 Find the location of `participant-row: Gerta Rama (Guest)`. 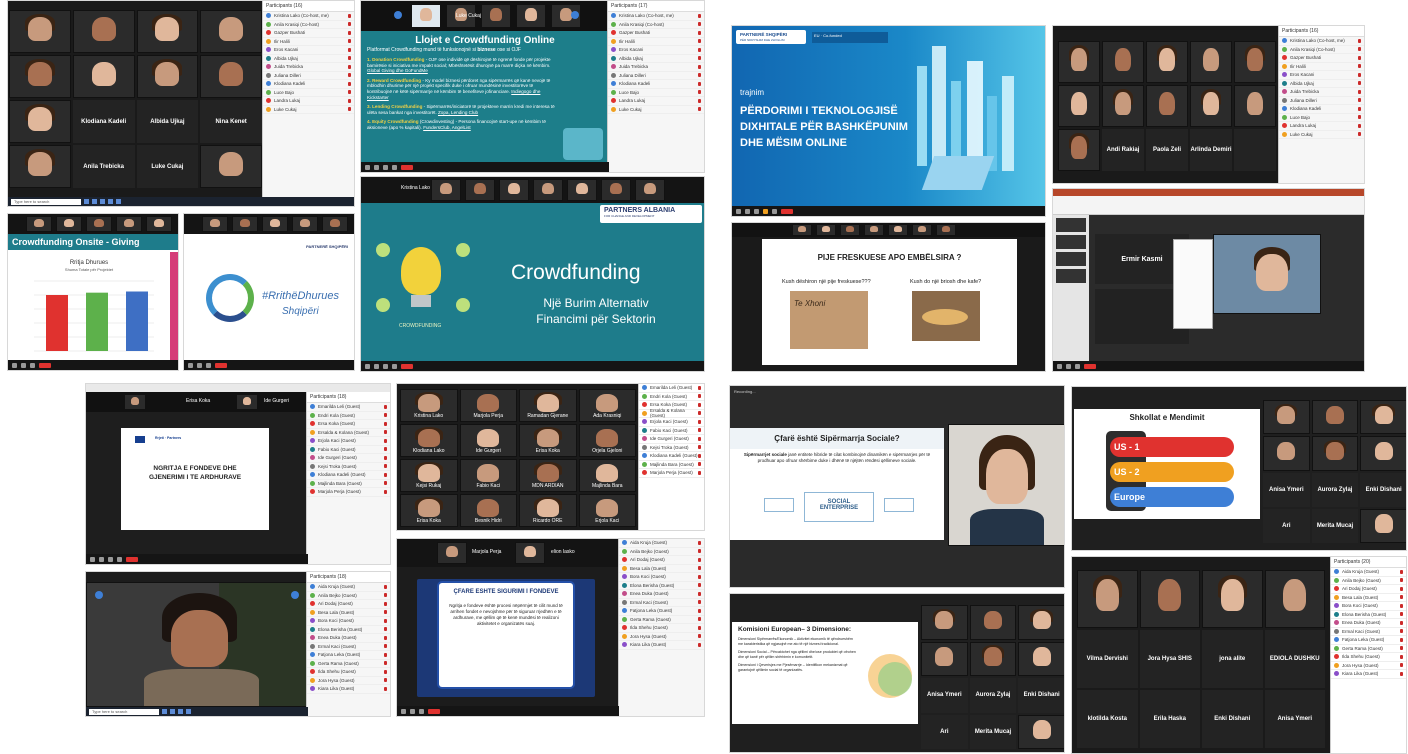

participant-row: Gerta Rama (Guest) is located at coordinates (348, 664).